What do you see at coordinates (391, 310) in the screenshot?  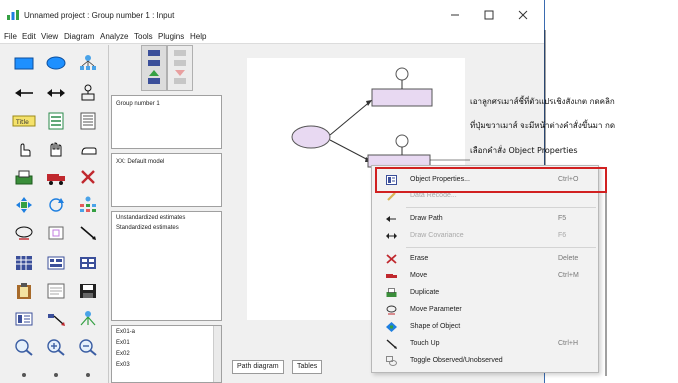 I see `move-parameter-icon` at bounding box center [391, 310].